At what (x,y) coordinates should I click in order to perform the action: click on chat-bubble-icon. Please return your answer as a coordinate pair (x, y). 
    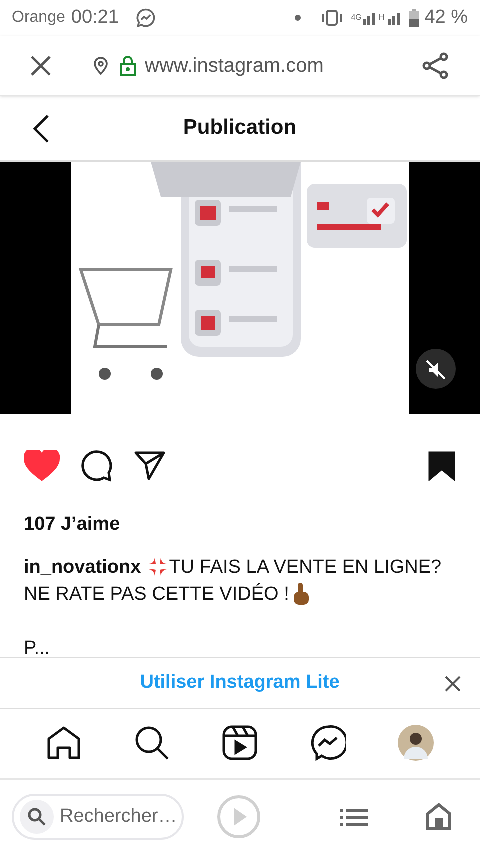
    Looking at the image, I should click on (145, 18).